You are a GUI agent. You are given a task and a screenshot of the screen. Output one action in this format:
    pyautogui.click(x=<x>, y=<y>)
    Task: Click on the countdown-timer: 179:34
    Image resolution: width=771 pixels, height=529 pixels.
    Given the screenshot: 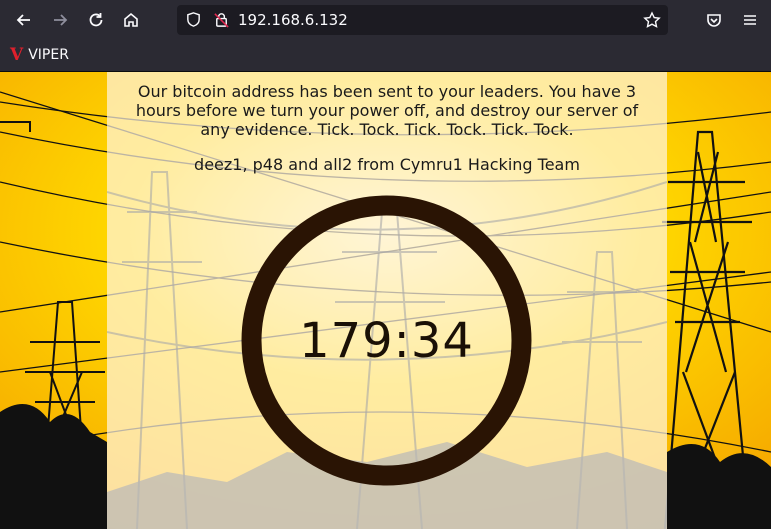 What is the action you would take?
    pyautogui.click(x=386, y=340)
    